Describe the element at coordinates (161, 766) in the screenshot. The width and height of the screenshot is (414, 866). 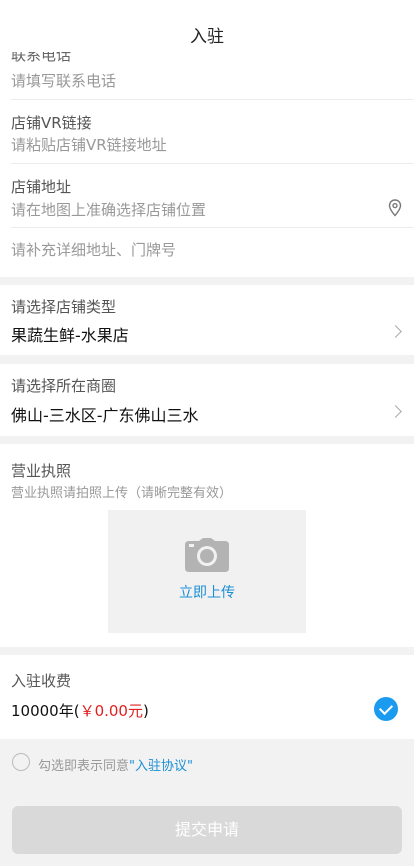
I see `agreement-link: "入驻协议"` at that location.